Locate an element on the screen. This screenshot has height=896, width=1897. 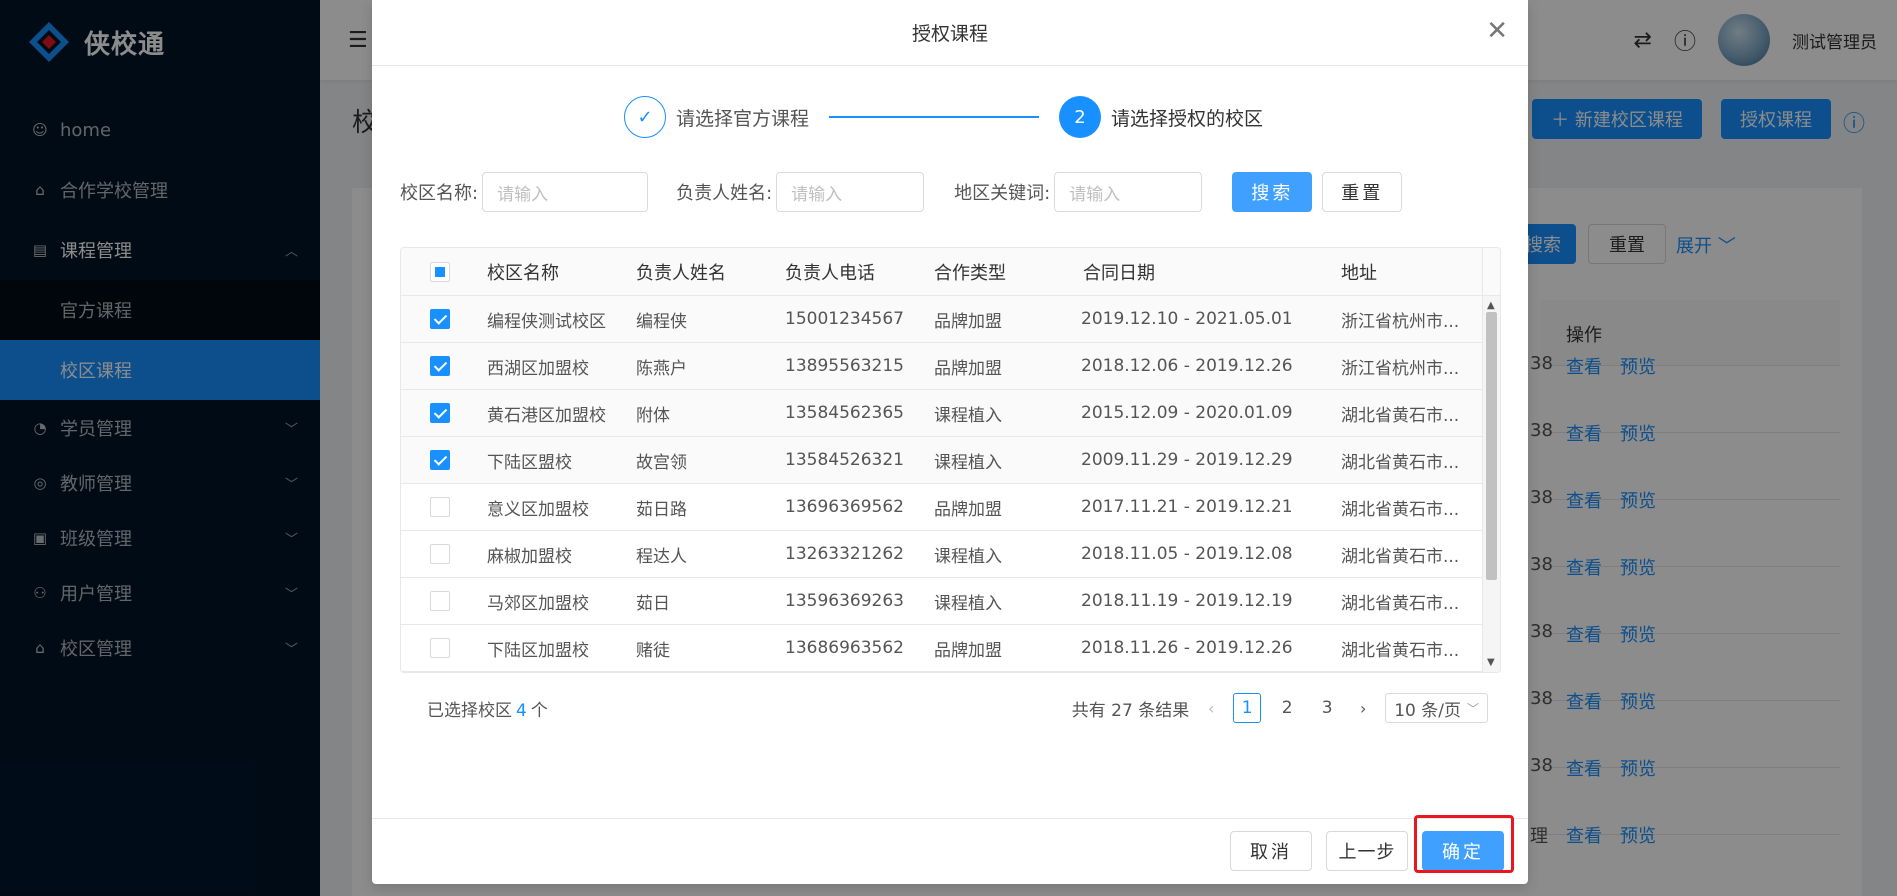
page-2: 2 is located at coordinates (1287, 708).